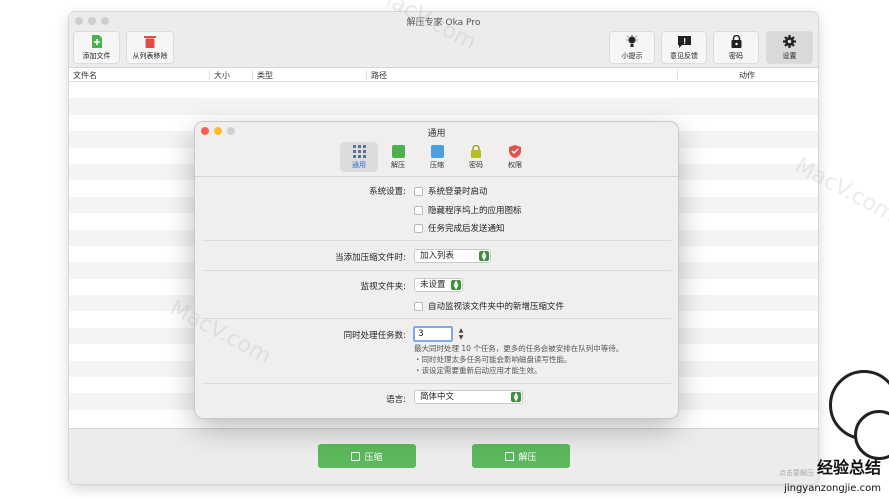  I want to click on concurrent-tasks-label: 同时处理任务数:, so click(374, 336).